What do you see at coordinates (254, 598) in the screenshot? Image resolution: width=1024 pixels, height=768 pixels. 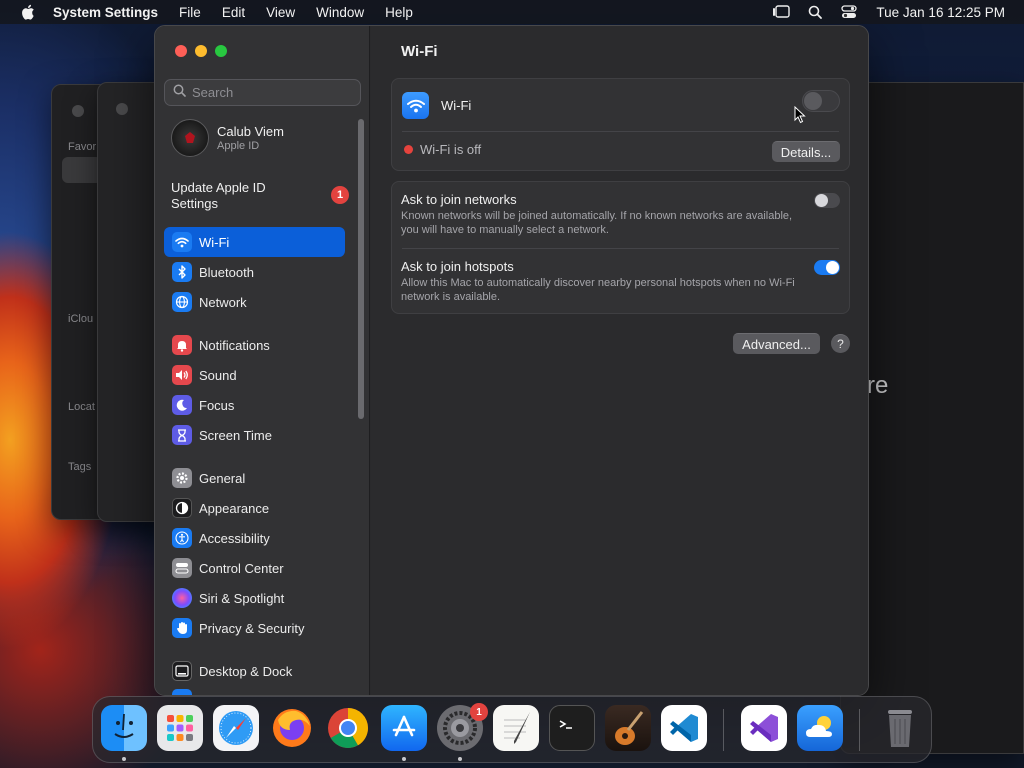 I see `sidebar-item-siri-spotlight: Siri & Spotlight` at bounding box center [254, 598].